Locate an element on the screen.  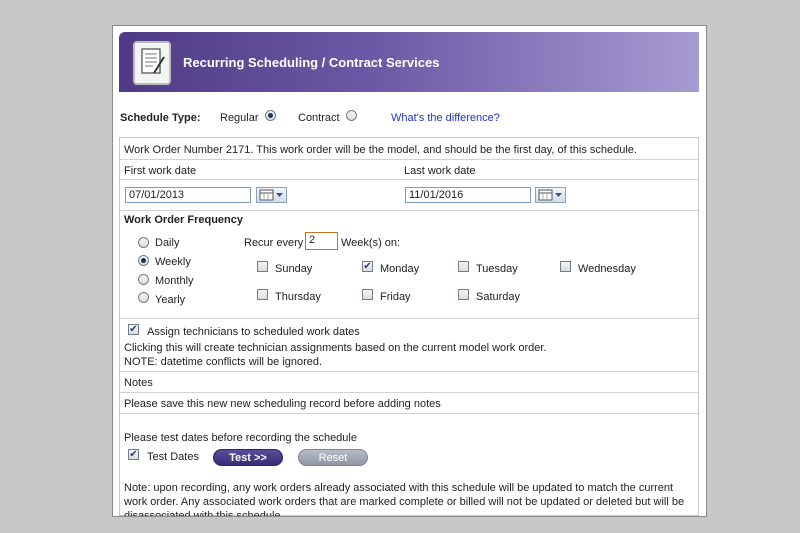
regular-radio is located at coordinates (270, 115).